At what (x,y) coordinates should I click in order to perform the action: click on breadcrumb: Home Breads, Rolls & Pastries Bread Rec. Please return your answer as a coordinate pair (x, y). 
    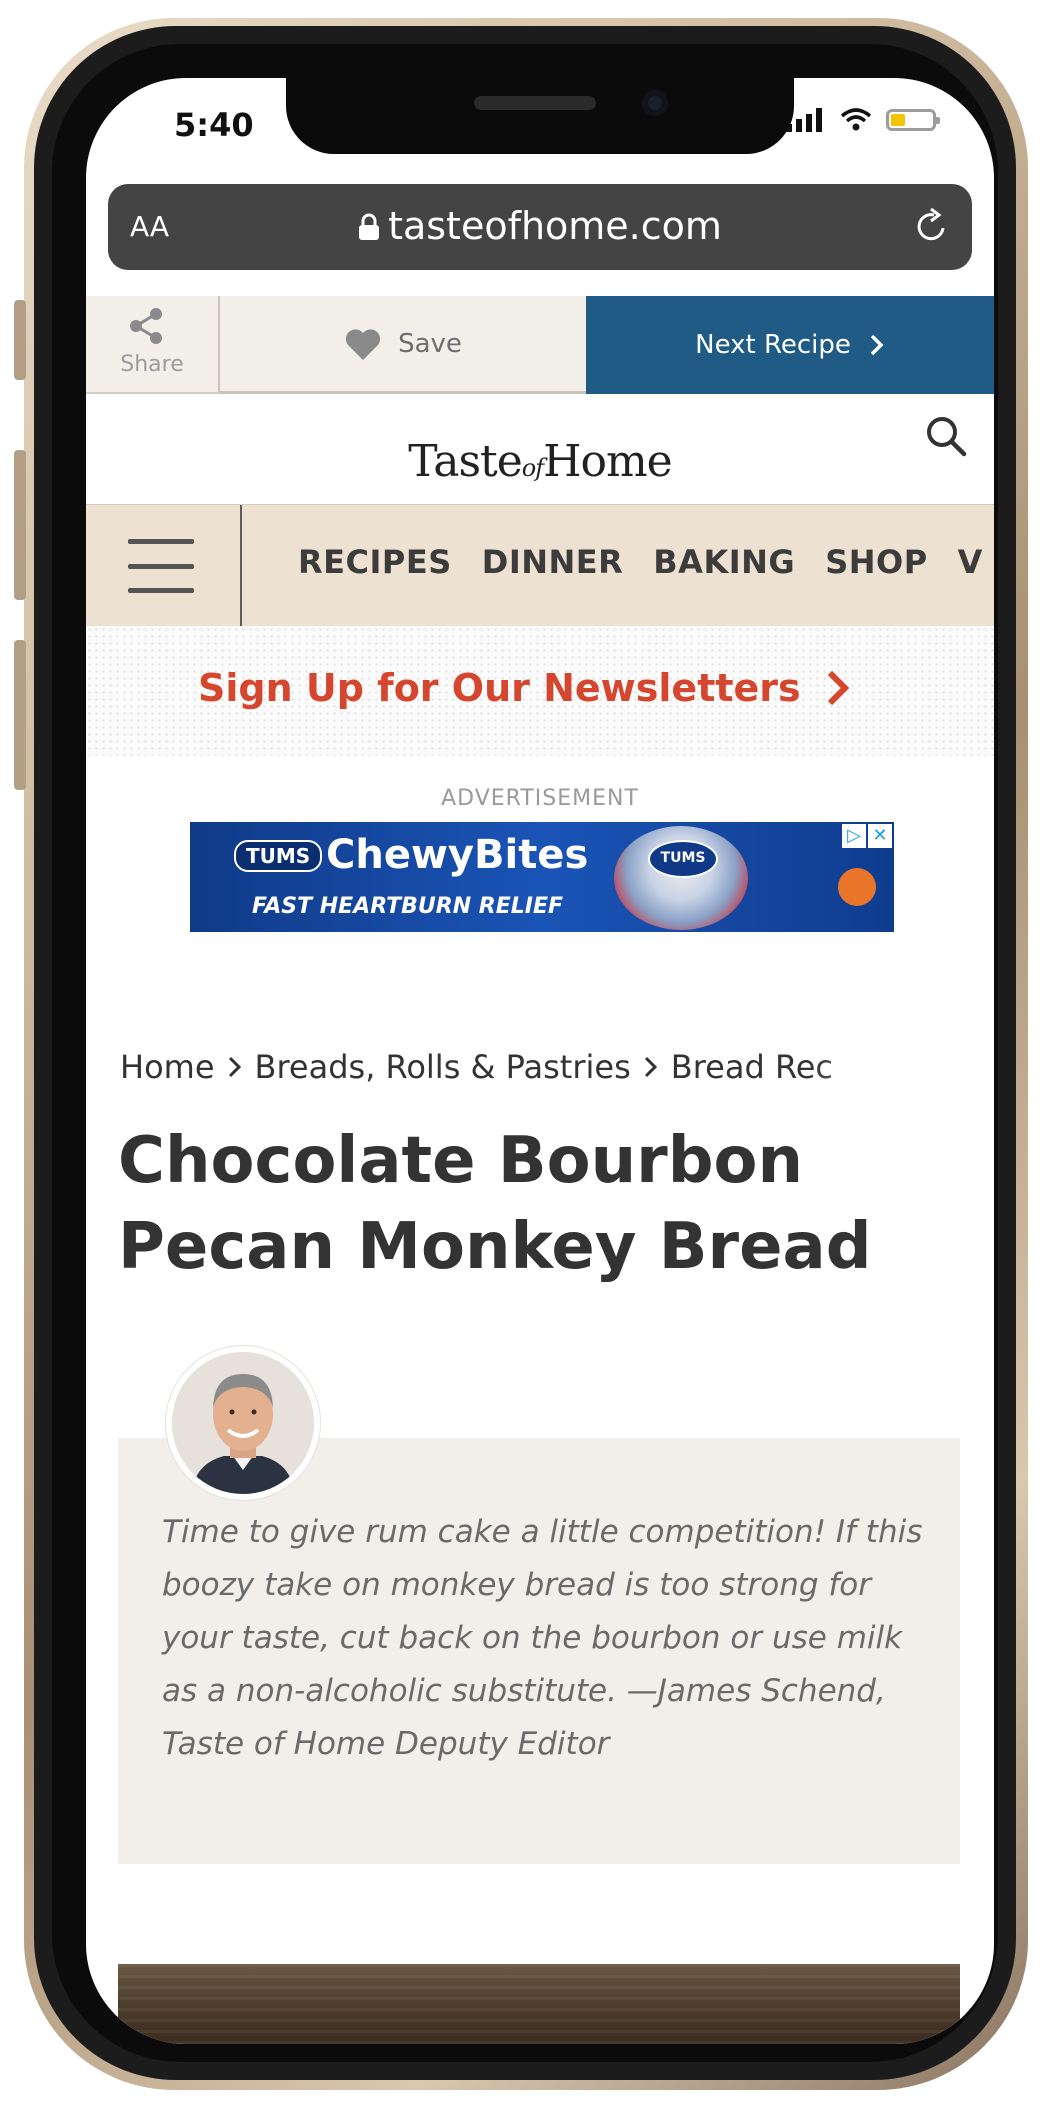
    Looking at the image, I should click on (540, 1067).